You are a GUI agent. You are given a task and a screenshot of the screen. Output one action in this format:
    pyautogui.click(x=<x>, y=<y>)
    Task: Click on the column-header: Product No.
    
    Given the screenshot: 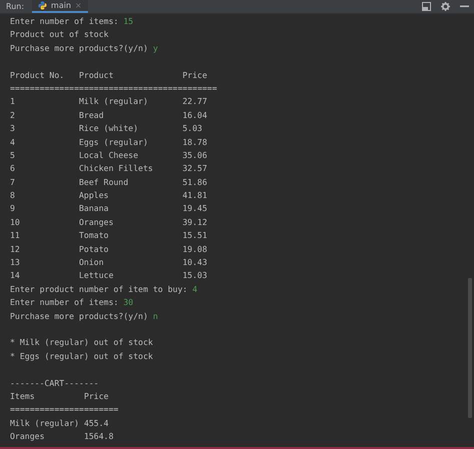 What is the action you would take?
    pyautogui.click(x=38, y=75)
    